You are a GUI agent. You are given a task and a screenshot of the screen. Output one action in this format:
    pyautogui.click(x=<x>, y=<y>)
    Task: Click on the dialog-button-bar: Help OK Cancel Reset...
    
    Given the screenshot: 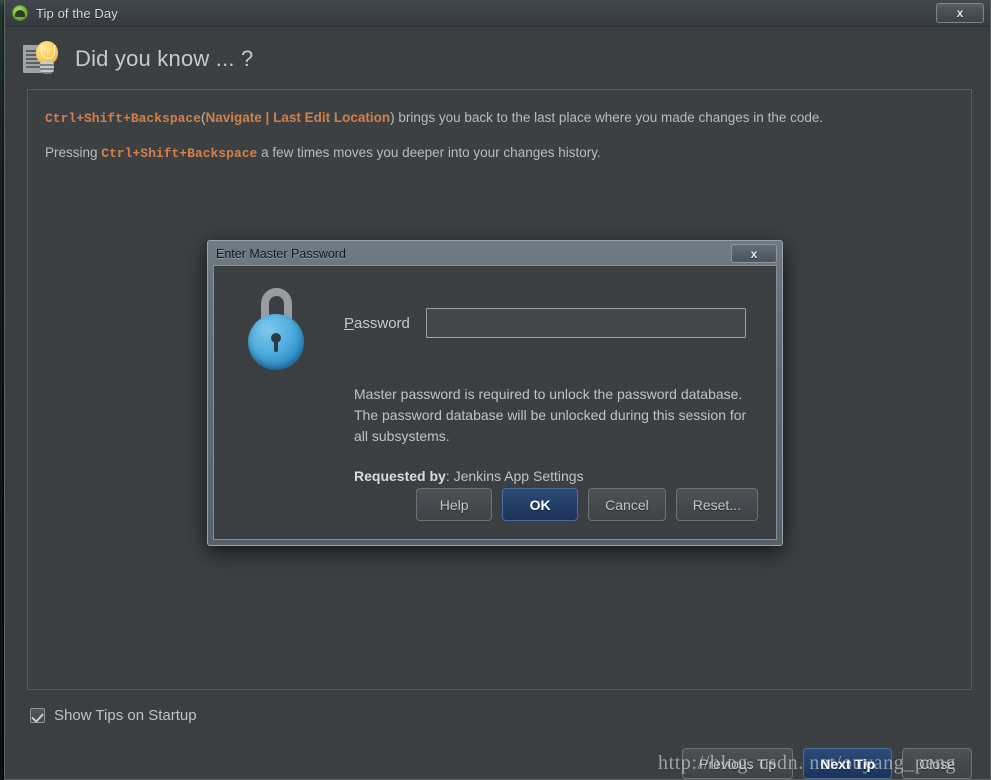 What is the action you would take?
    pyautogui.click(x=587, y=504)
    